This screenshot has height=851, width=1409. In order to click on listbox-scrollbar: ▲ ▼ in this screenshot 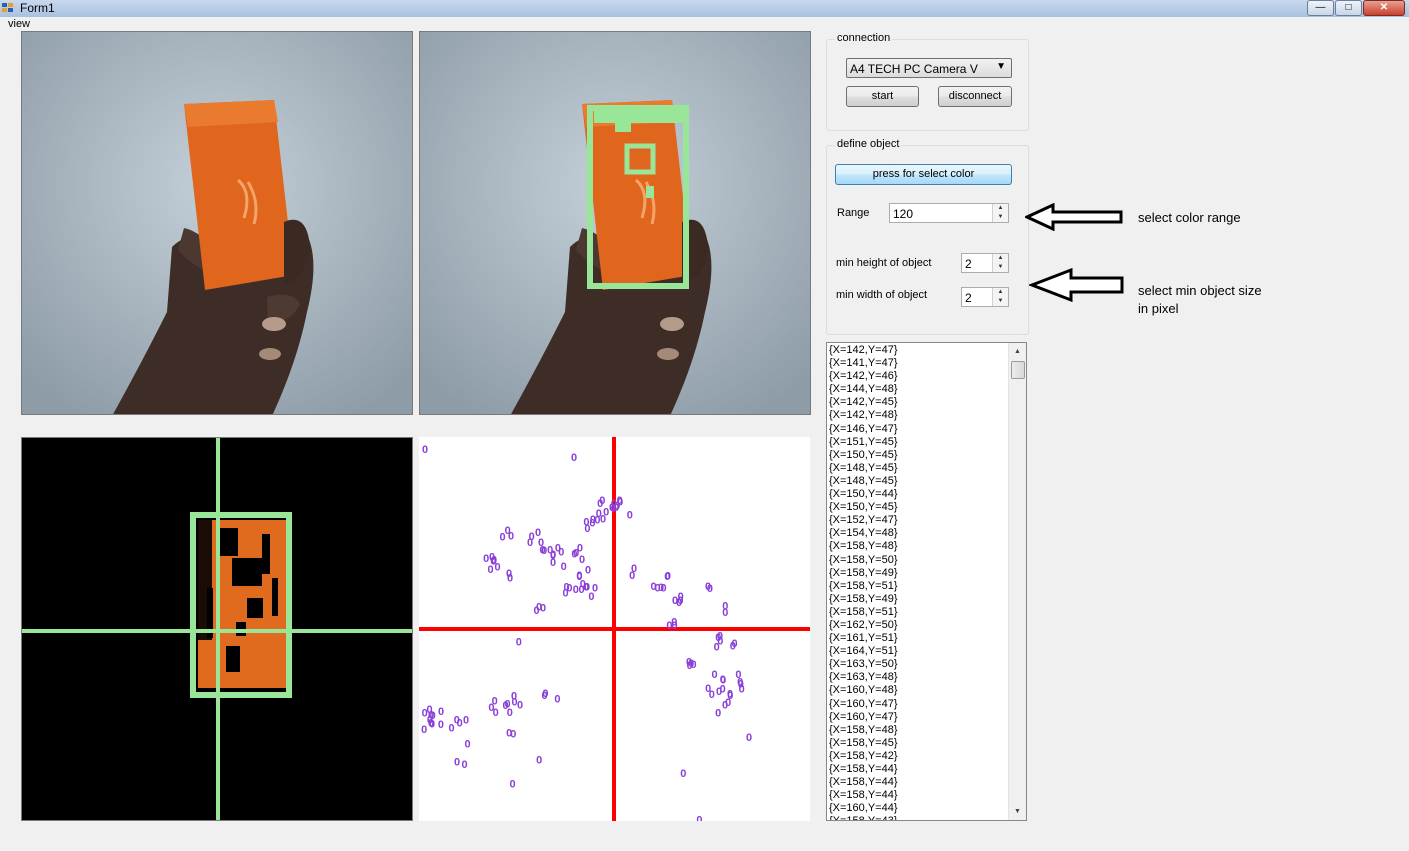, I will do `click(1017, 581)`.